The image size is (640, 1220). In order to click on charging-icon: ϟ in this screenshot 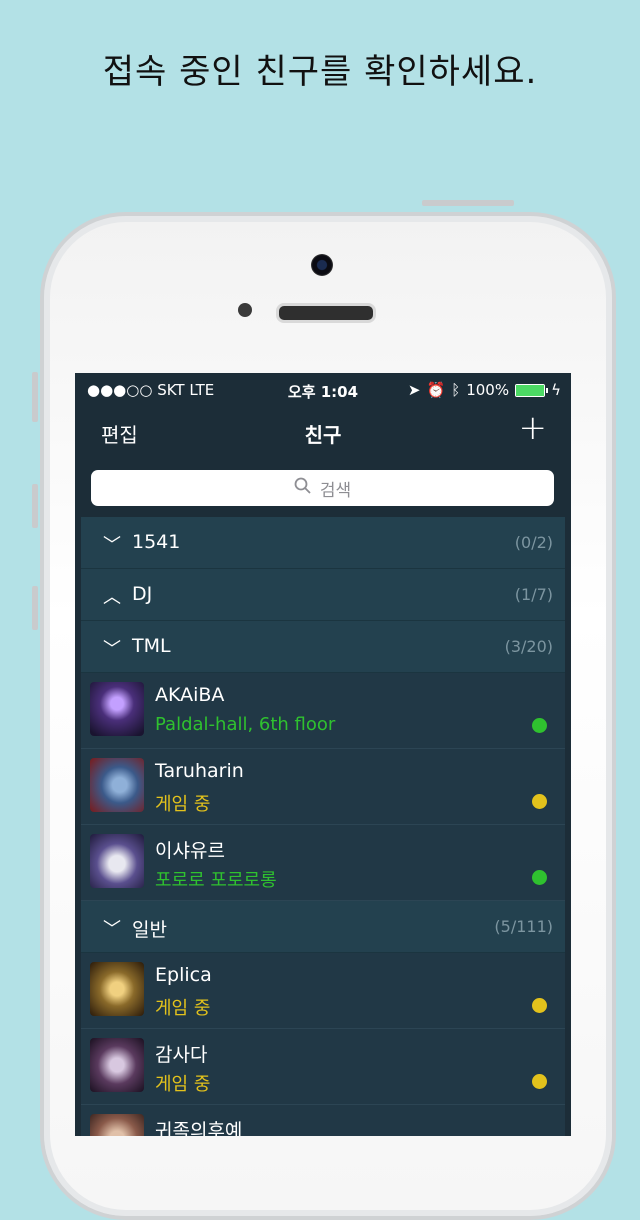, I will do `click(556, 390)`.